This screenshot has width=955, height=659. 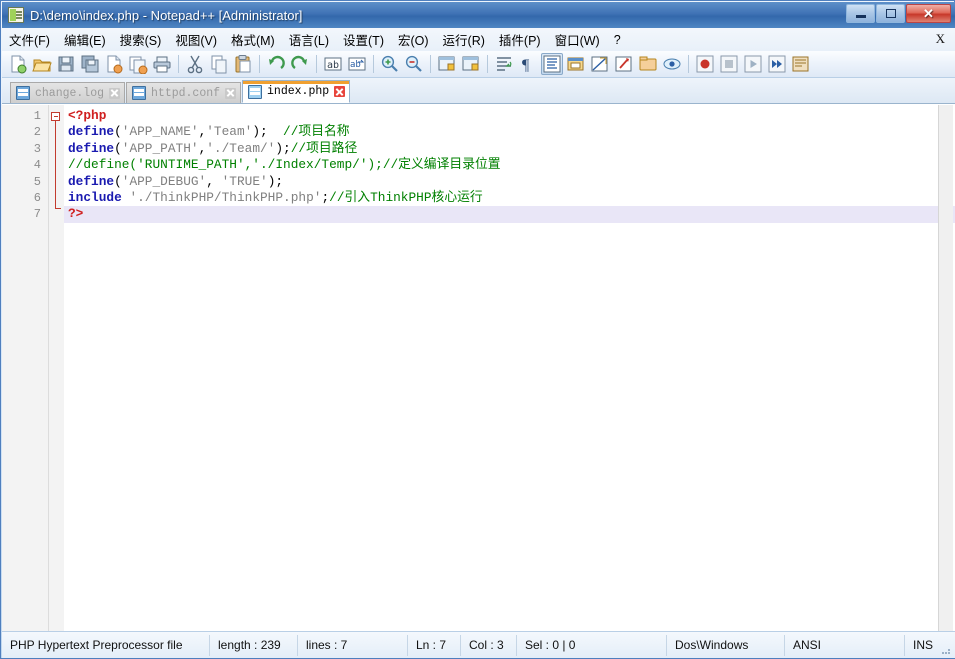 What do you see at coordinates (489, 645) in the screenshot?
I see `status-col: Col : 3` at bounding box center [489, 645].